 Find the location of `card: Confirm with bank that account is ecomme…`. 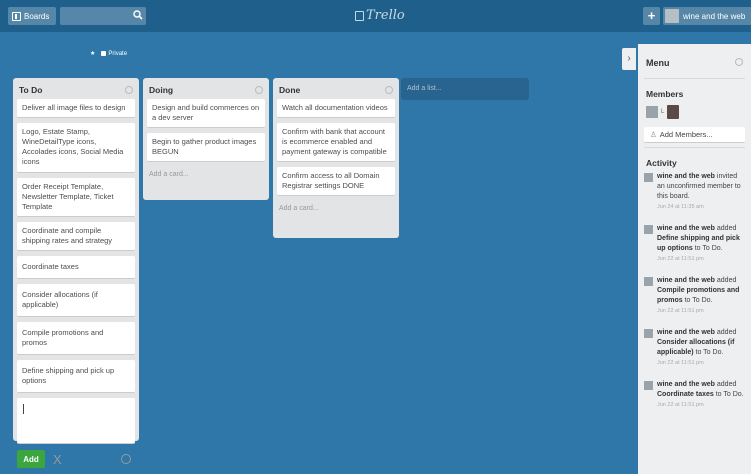

card: Confirm with bank that account is ecomme… is located at coordinates (336, 142).